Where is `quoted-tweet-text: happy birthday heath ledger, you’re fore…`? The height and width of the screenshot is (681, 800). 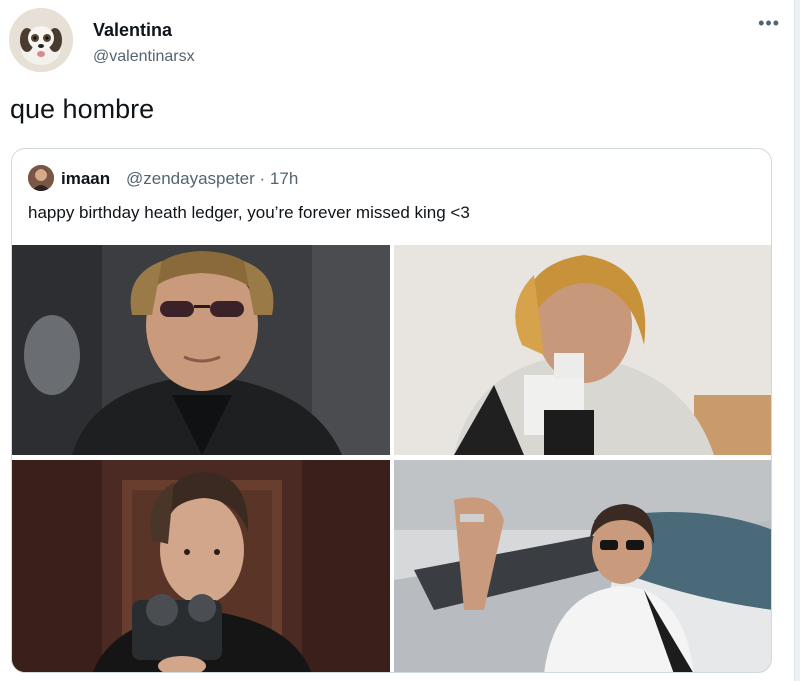 quoted-tweet-text: happy birthday heath ledger, you’re fore… is located at coordinates (249, 212).